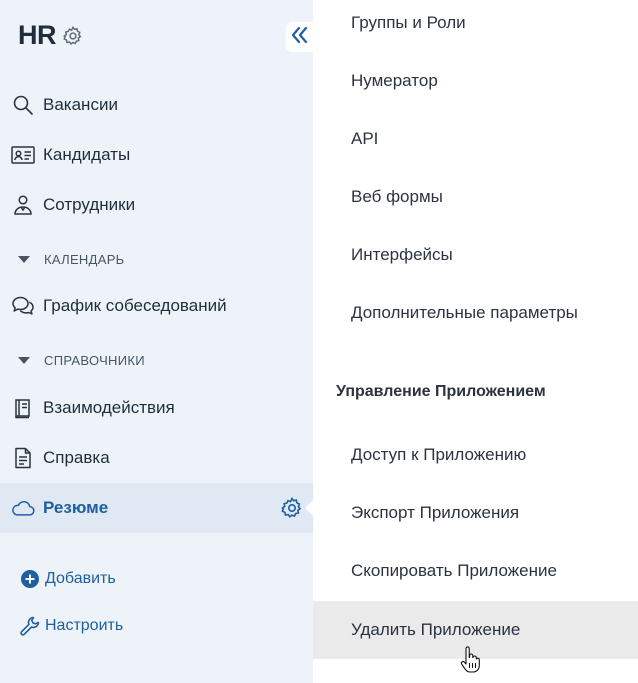 The width and height of the screenshot is (638, 683). I want to click on sidebar-item-label: Сотрудники, so click(89, 204).